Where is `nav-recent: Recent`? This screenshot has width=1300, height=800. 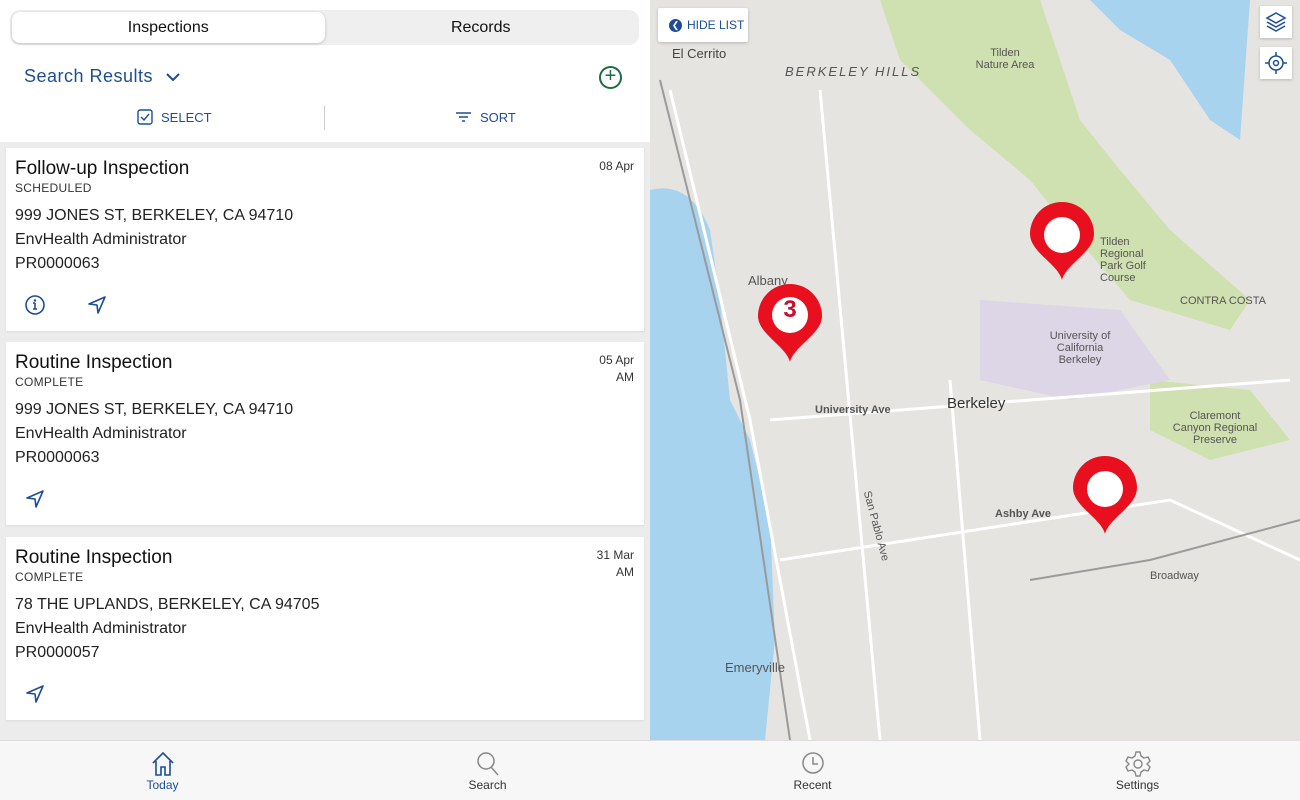
nav-recent: Recent is located at coordinates (812, 770).